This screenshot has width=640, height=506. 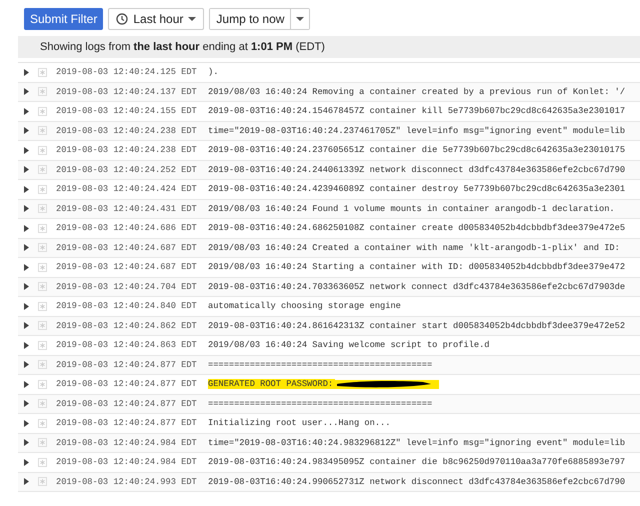 What do you see at coordinates (417, 169) in the screenshot?
I see `log-message: 2019-08-03T16:40:24.244061339Z network disconnect d3dfc43784e363586efe2cbc67d790` at bounding box center [417, 169].